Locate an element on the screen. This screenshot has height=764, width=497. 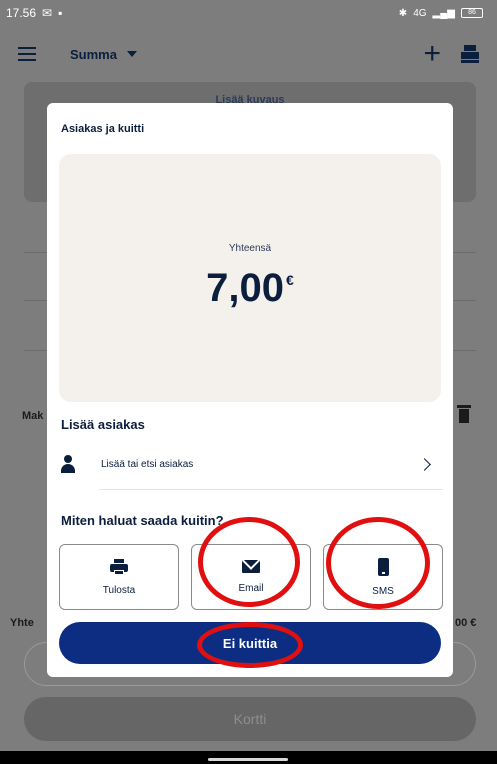
total-amount-value: 7,00 is located at coordinates (245, 288).